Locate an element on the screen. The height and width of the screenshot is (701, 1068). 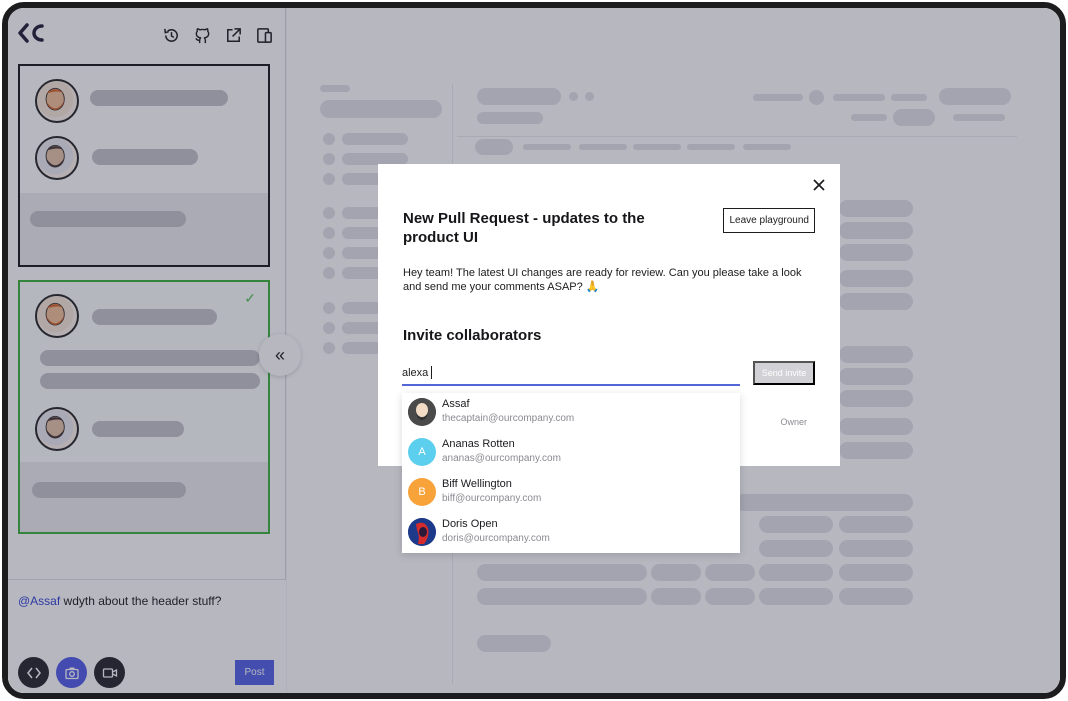
text-caret is located at coordinates (432, 372).